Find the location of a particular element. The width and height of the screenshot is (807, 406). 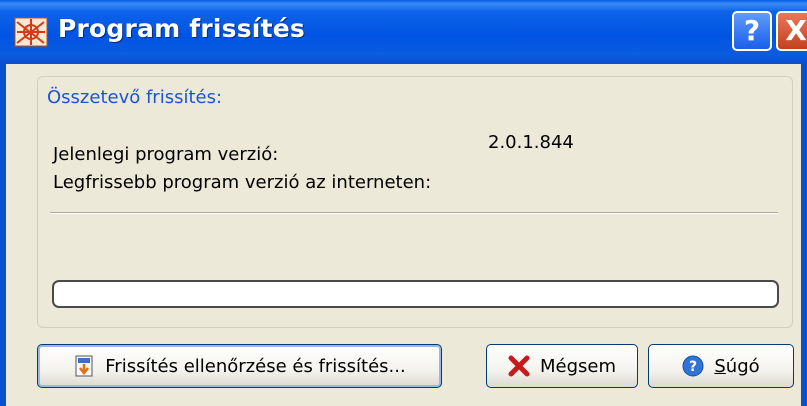

question-circle-icon: ? is located at coordinates (693, 366).